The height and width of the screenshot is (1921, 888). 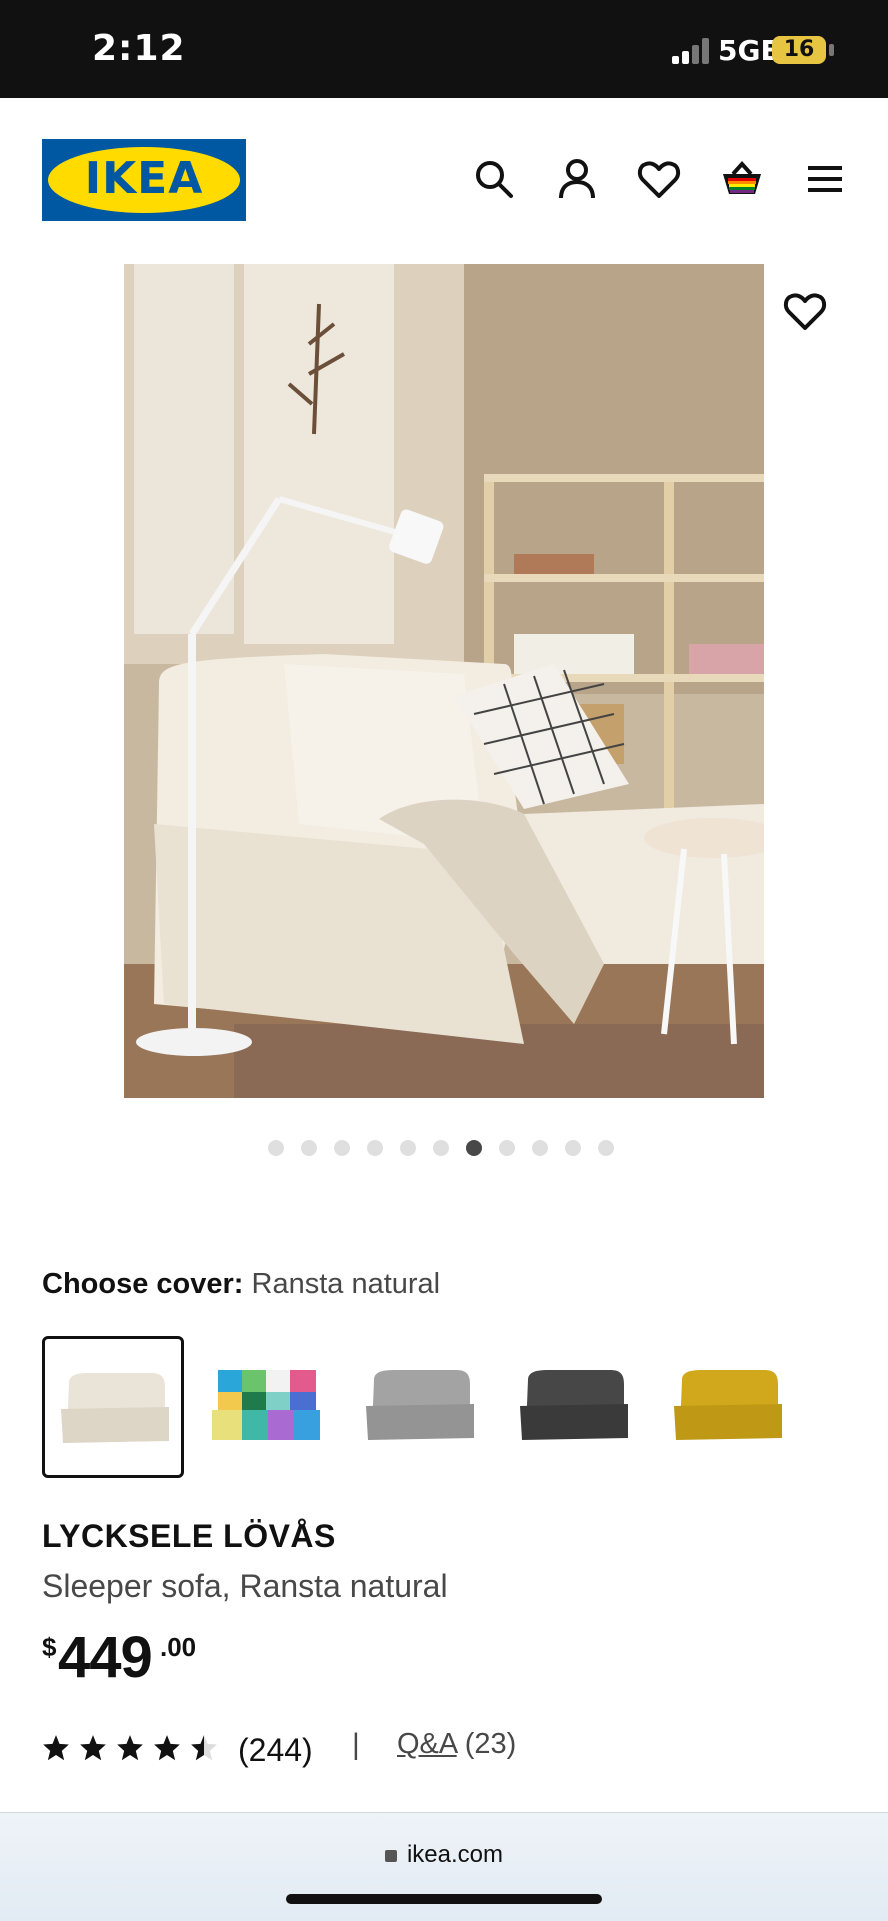 What do you see at coordinates (749, 50) in the screenshot?
I see `network-type: 5GE` at bounding box center [749, 50].